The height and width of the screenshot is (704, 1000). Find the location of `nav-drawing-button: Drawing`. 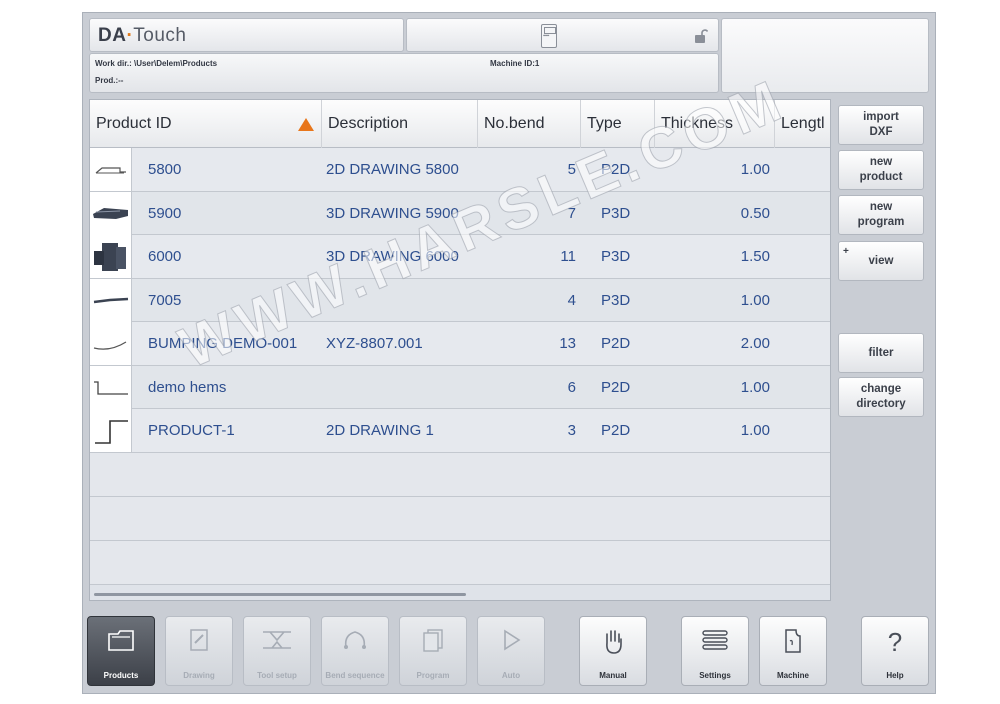

nav-drawing-button: Drawing is located at coordinates (199, 651).